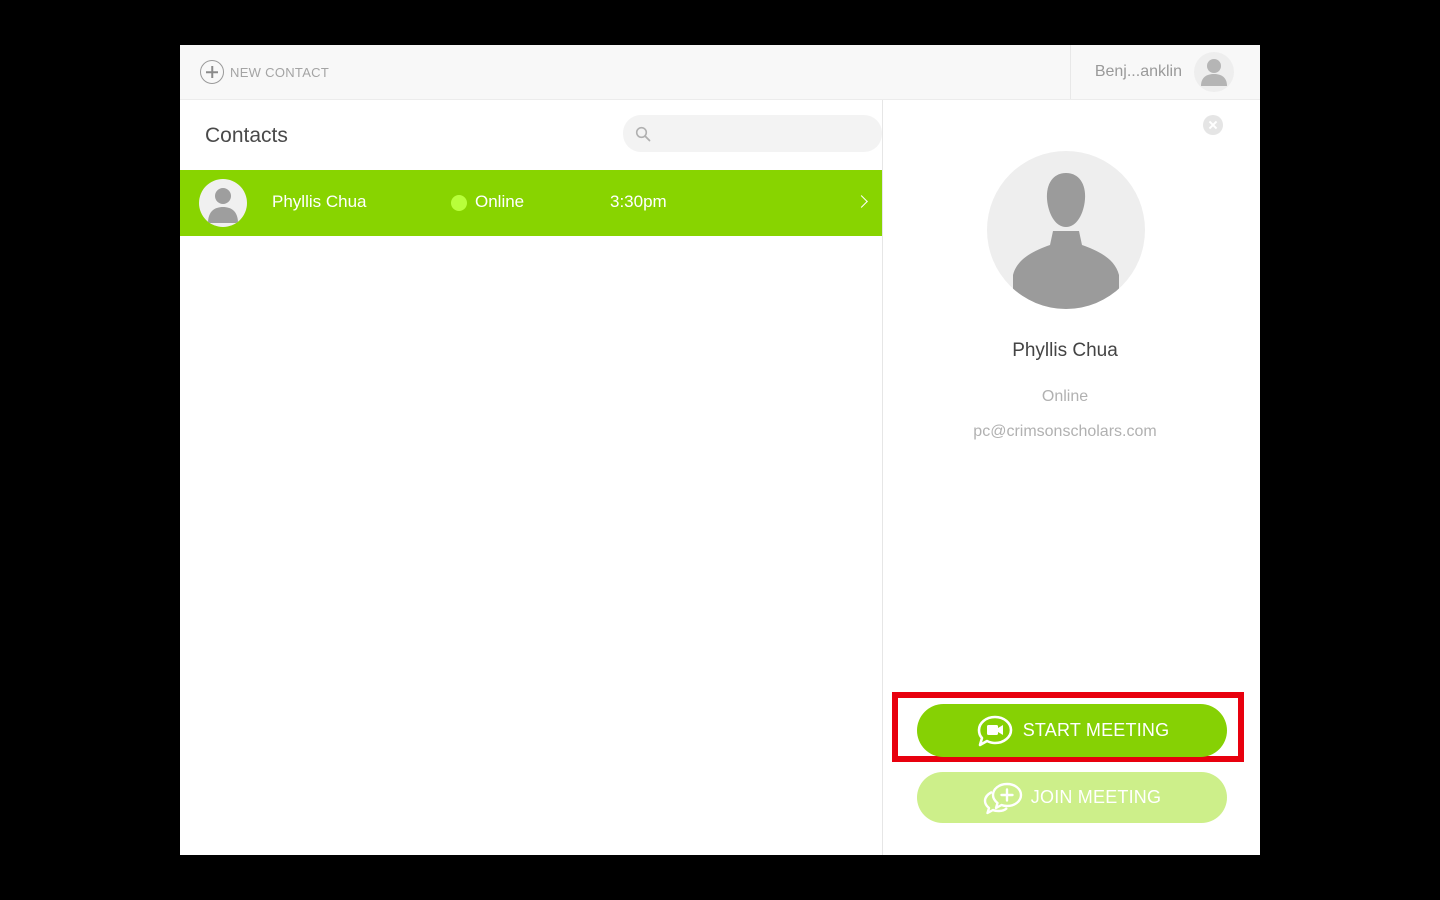 The image size is (1440, 900). I want to click on contact-name: Phyllis Chua, so click(319, 201).